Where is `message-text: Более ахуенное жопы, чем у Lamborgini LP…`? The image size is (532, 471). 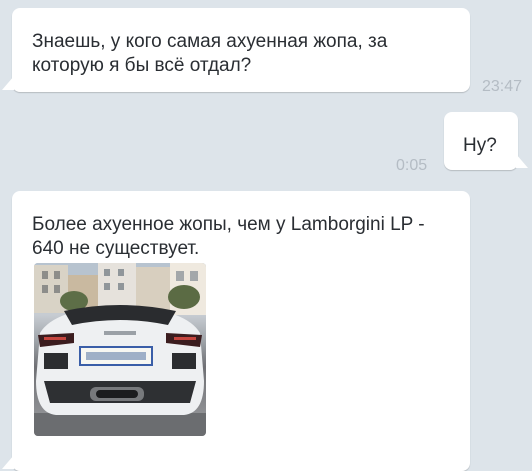 message-text: Более ахуенное жопы, чем у Lamborgini LP… is located at coordinates (228, 236).